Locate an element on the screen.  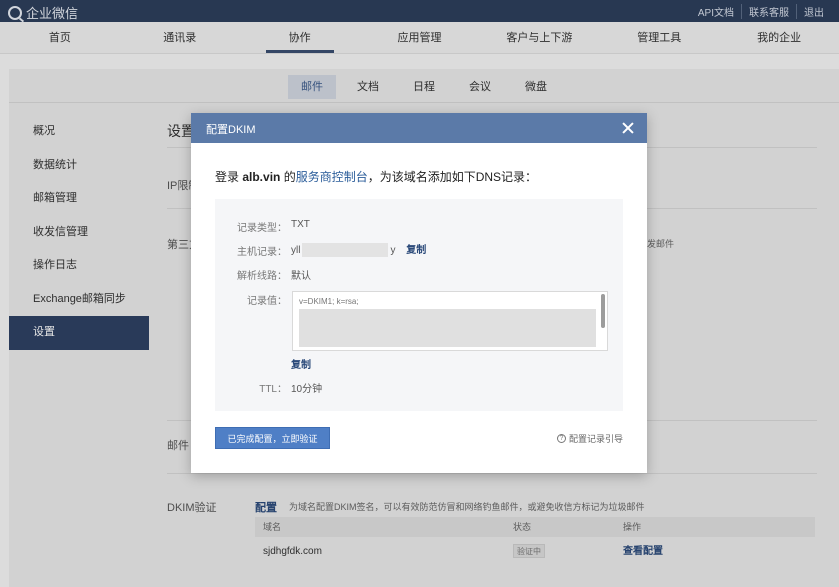
record-guide-link: ? 配置记录引导 is located at coordinates (589, 438).